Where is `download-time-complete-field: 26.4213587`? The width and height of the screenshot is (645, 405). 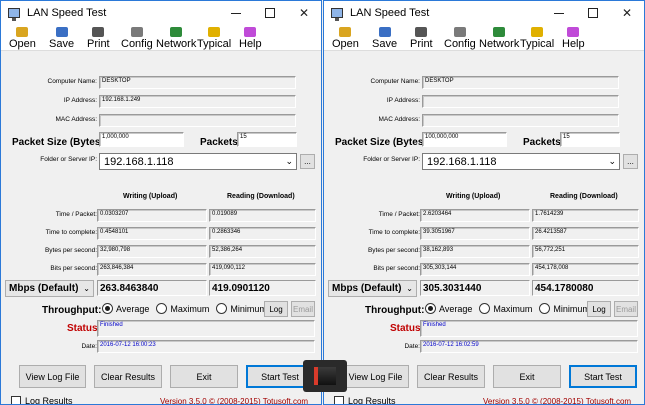
download-time-complete-field: 26.4213587 is located at coordinates (585, 233).